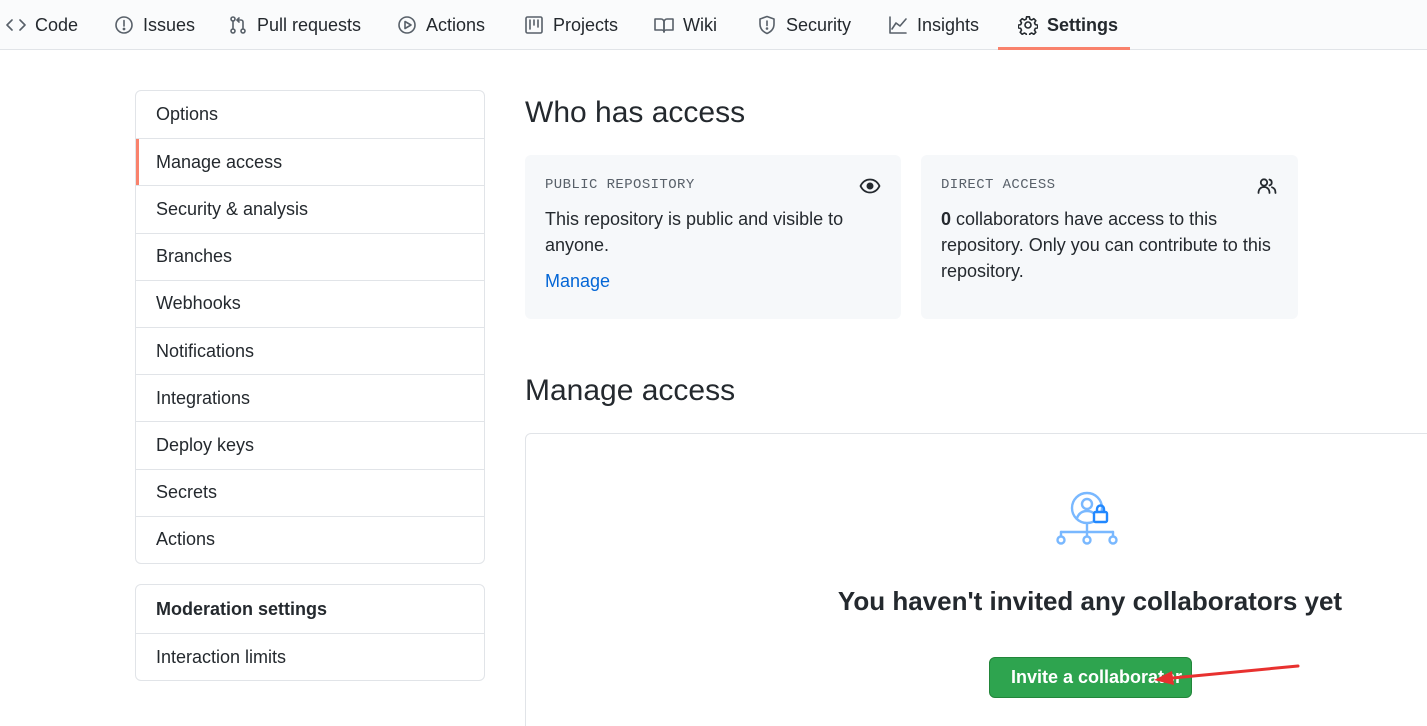  I want to click on annotation-arrow-icon, so click(1227, 674).